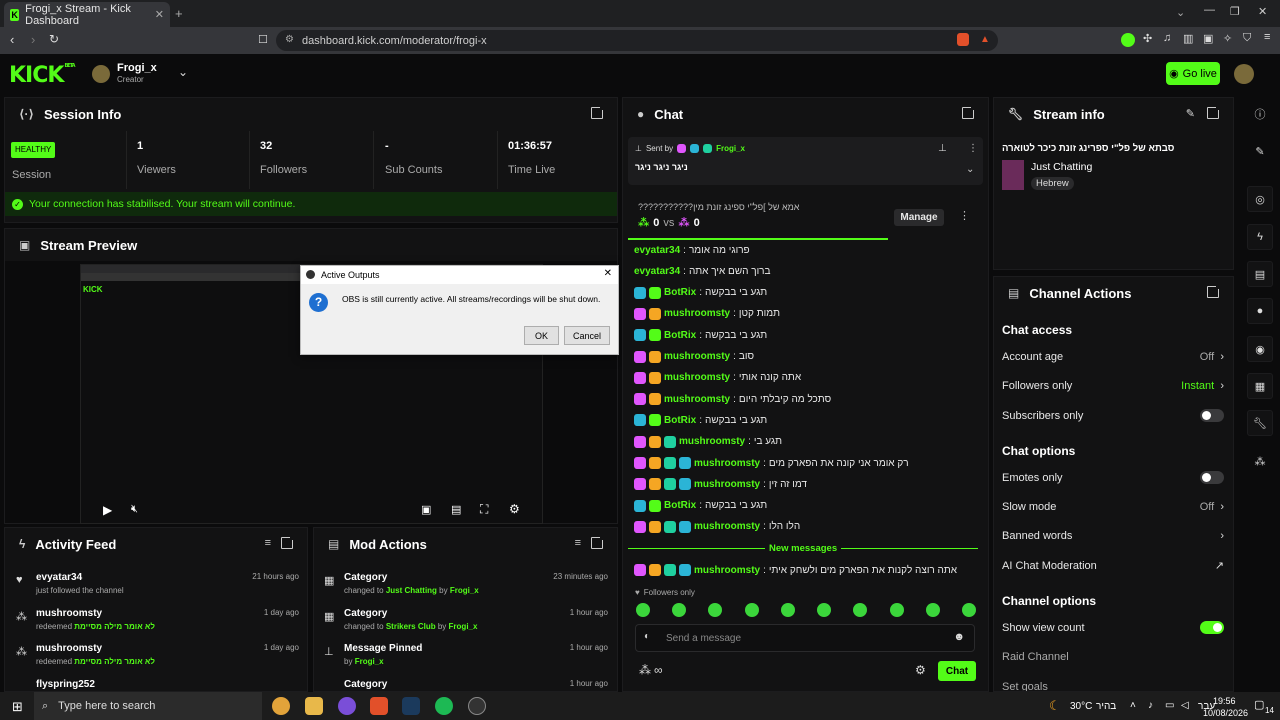 The height and width of the screenshot is (720, 1280). What do you see at coordinates (805, 161) in the screenshot?
I see `pinned-message: ⊥ Sent by Frogi_x ניגר ניגר ניגר ⊥ ⋮ ⌄` at bounding box center [805, 161].